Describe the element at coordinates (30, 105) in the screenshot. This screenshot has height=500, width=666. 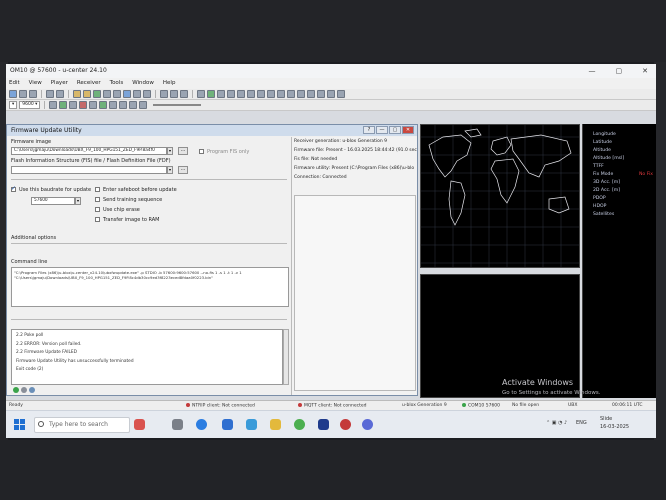
I see `baudrate-select: 9600 ▾` at that location.